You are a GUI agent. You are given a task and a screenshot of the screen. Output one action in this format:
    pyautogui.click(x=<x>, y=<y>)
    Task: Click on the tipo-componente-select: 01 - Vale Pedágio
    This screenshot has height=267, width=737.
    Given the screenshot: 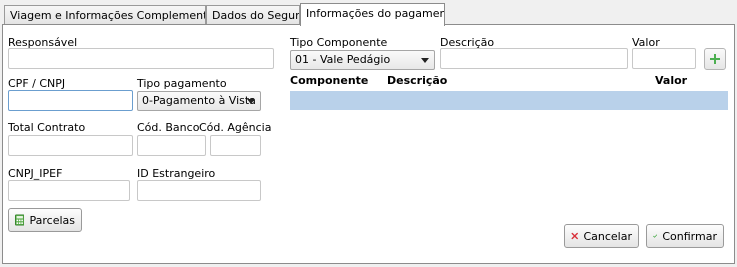 What is the action you would take?
    pyautogui.click(x=362, y=60)
    